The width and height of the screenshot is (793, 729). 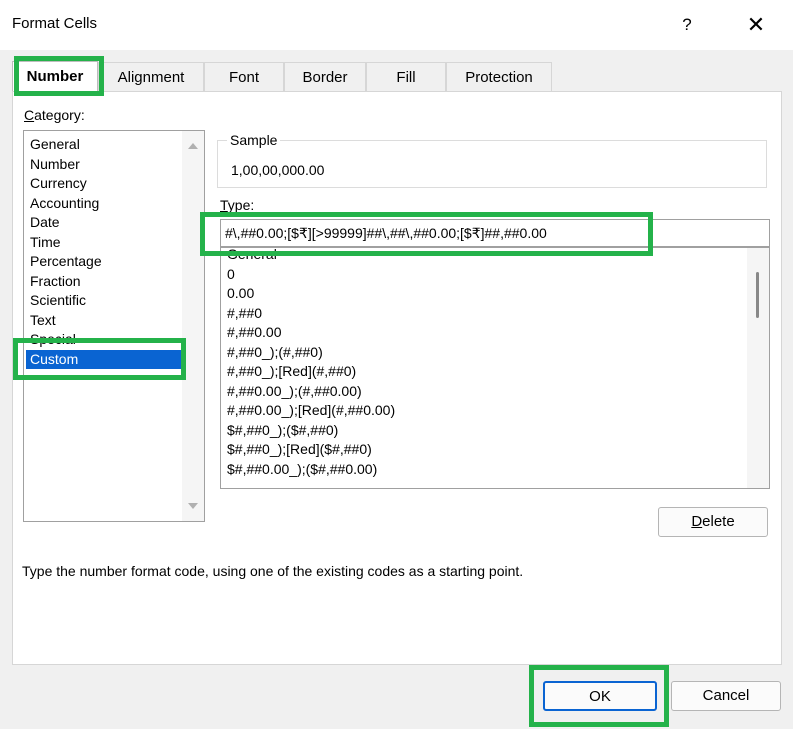 What do you see at coordinates (396, 25) in the screenshot?
I see `title-bar: Format Cells ? ✕` at bounding box center [396, 25].